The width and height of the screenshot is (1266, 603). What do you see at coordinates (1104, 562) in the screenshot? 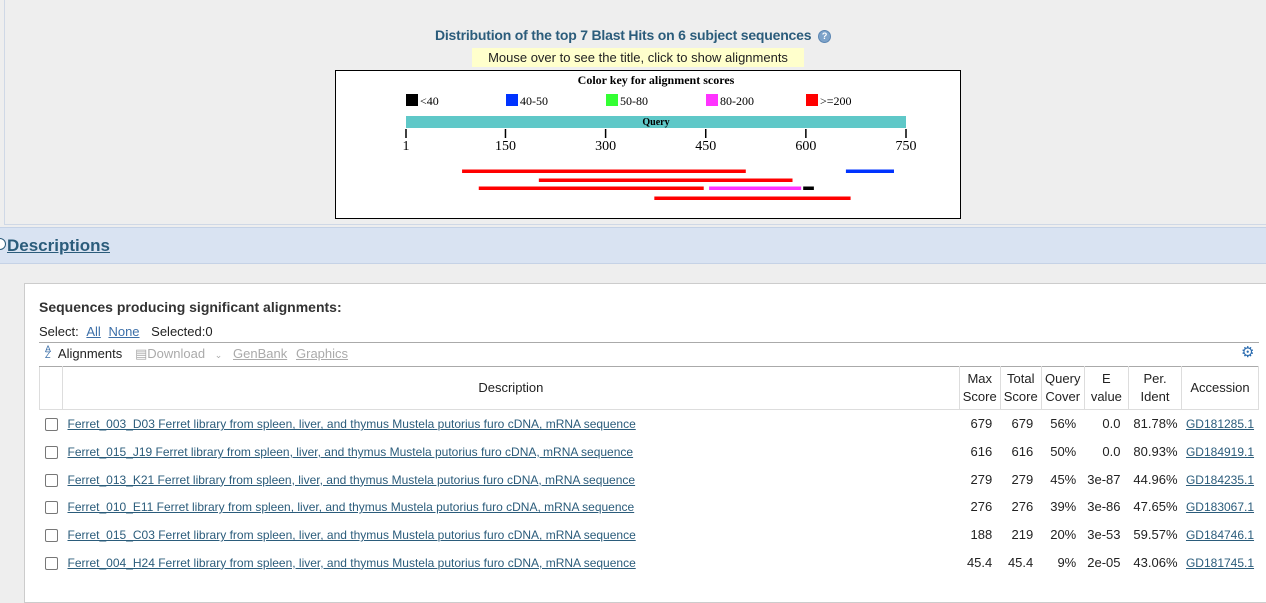
I see `e-value-cell: 2e-05` at bounding box center [1104, 562].